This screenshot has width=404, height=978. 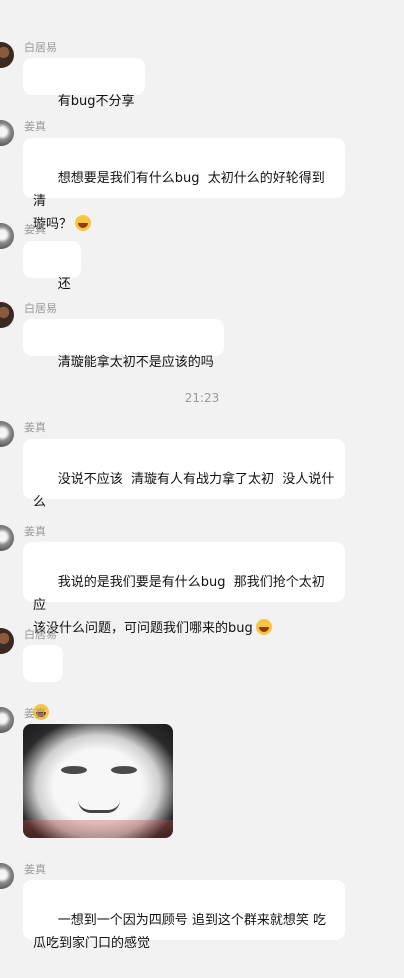 I want to click on message-text: 没说不应该 清璇有人有战力拿了太初 没人说什 么, so click(x=184, y=491).